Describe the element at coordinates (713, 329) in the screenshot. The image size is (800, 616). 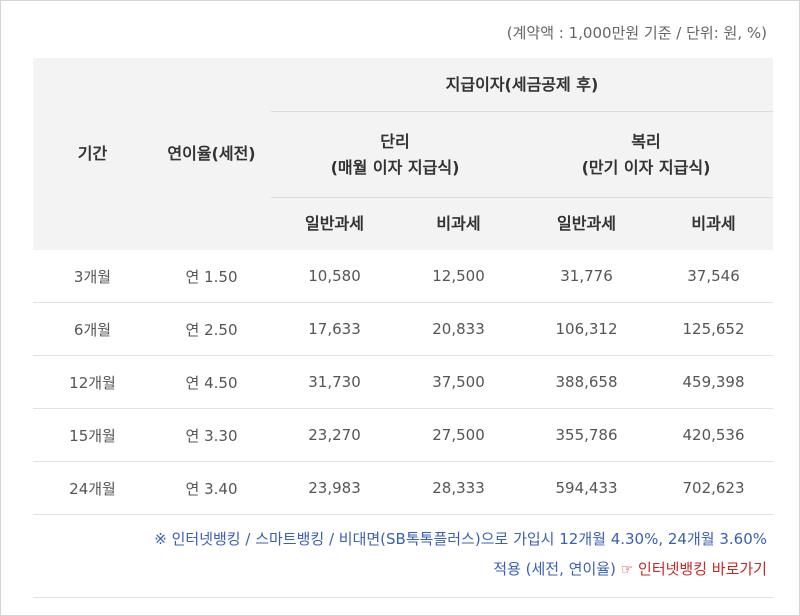
I see `cell-compound-taxfree: 125,652` at that location.